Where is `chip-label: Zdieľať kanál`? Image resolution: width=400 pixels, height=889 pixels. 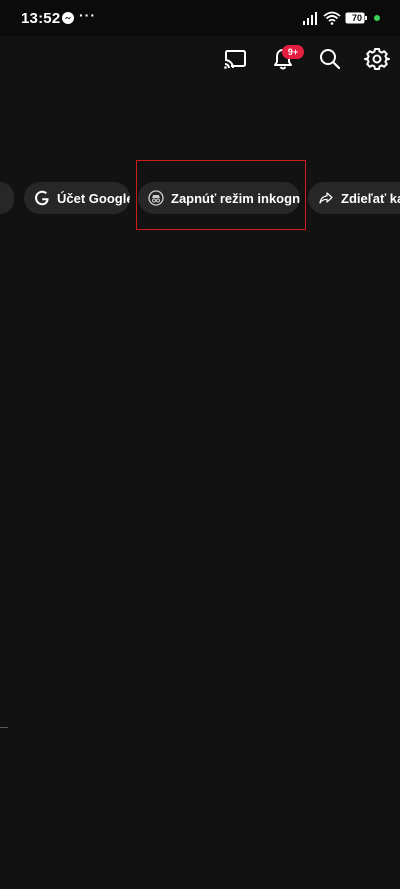 chip-label: Zdieľať kanál is located at coordinates (370, 198).